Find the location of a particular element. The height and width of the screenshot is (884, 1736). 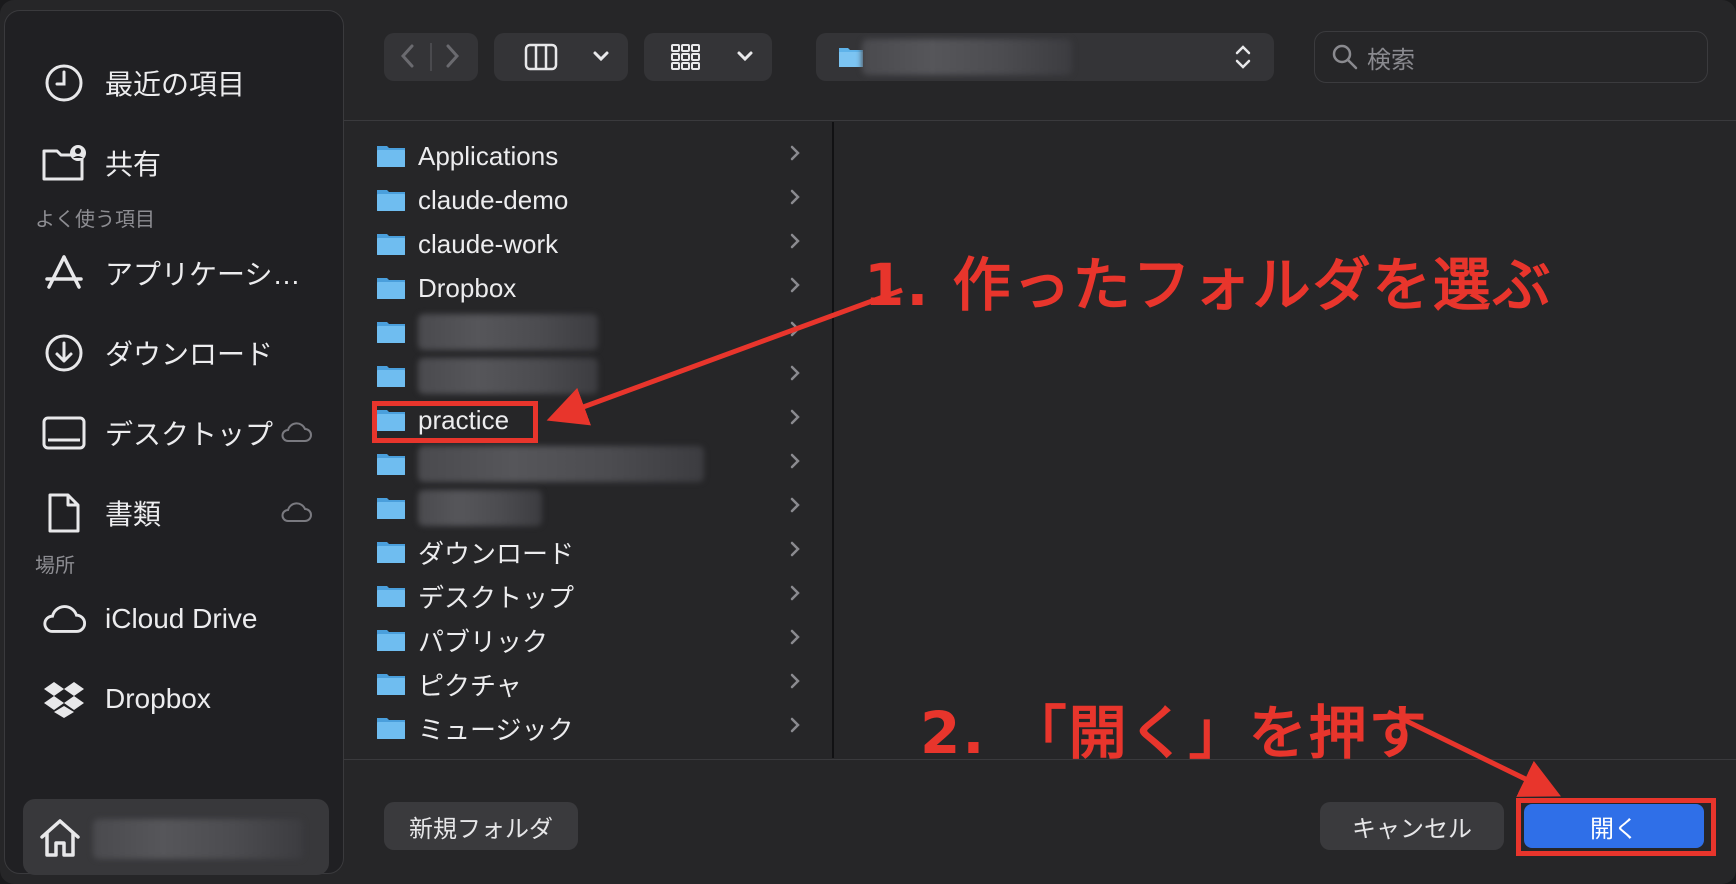

new-folder-button: 新規フォルダ is located at coordinates (481, 826).